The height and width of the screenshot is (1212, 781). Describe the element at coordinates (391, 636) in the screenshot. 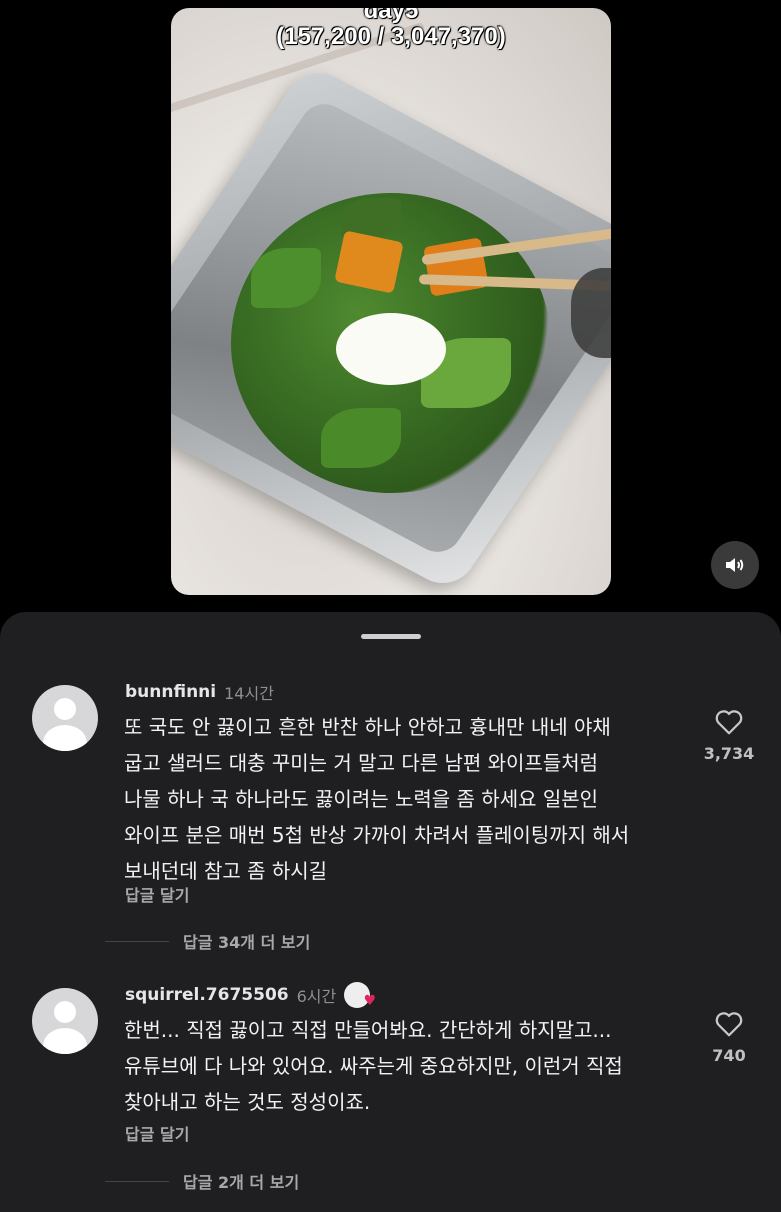

I see `drag-handle` at that location.